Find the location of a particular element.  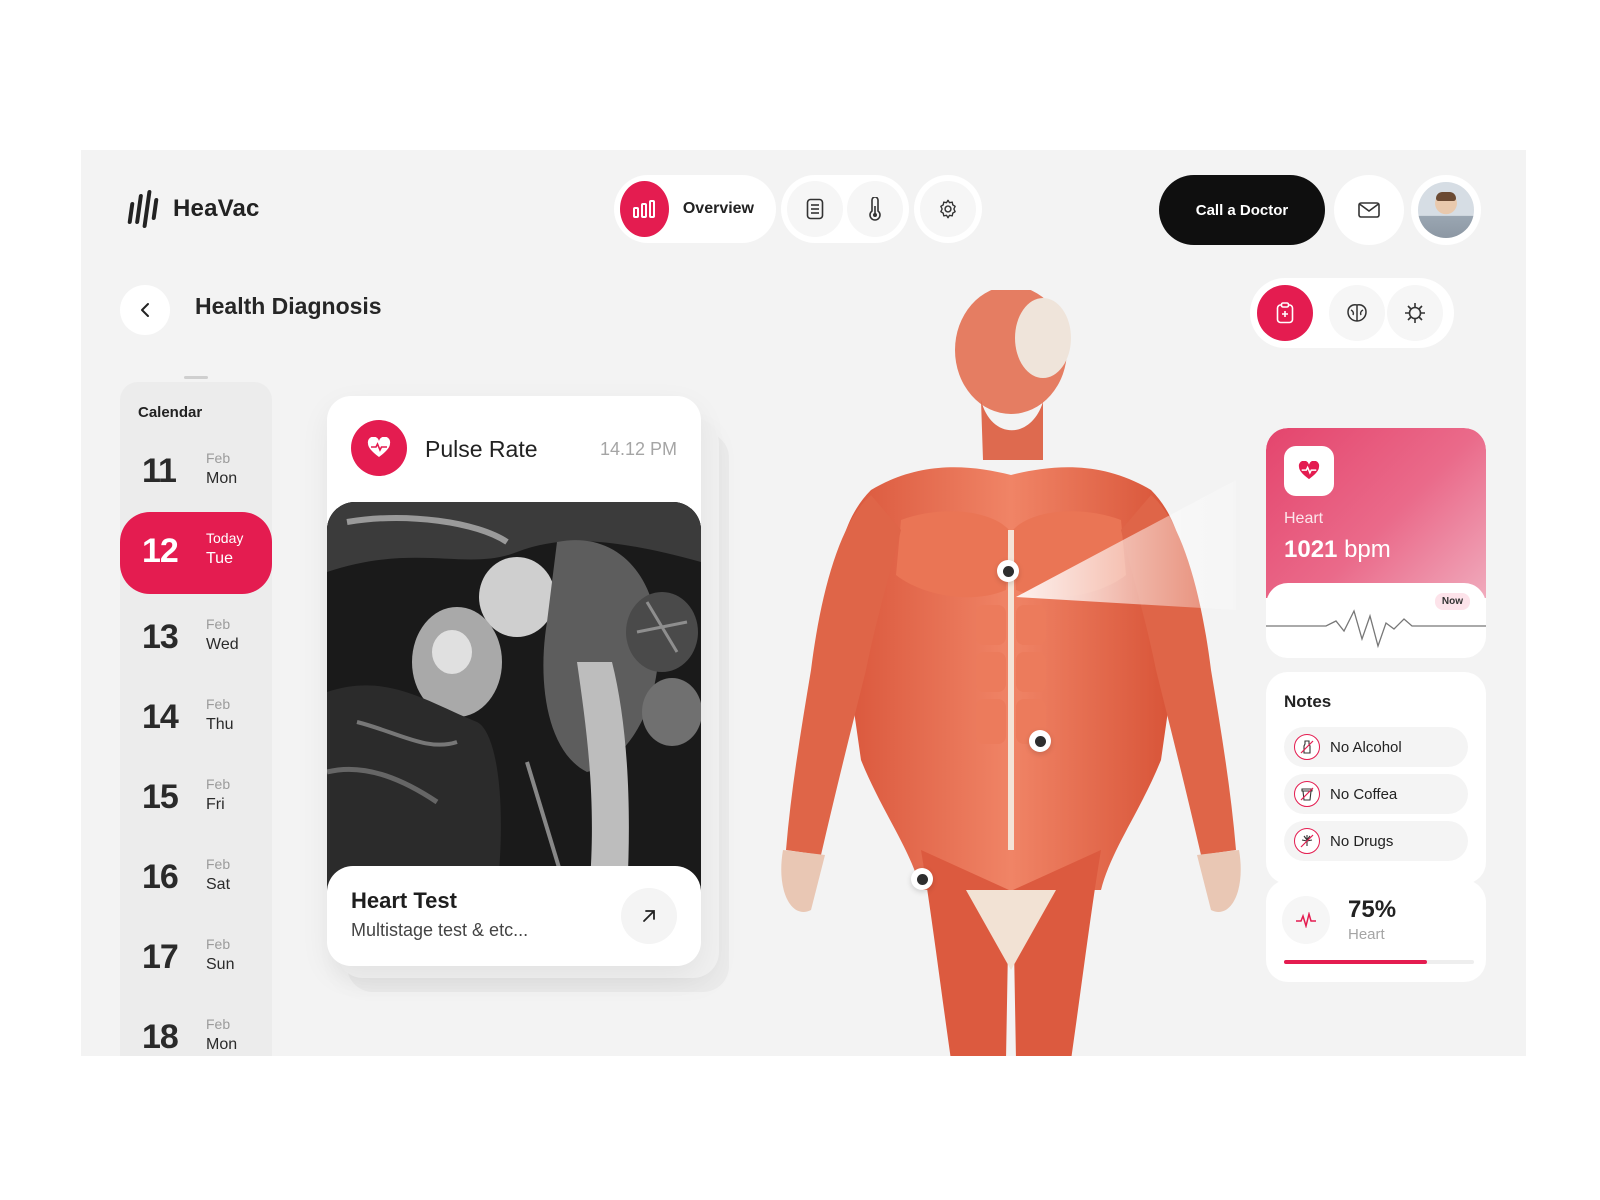

heart-rate-value: 1021 bpm is located at coordinates (1337, 550).